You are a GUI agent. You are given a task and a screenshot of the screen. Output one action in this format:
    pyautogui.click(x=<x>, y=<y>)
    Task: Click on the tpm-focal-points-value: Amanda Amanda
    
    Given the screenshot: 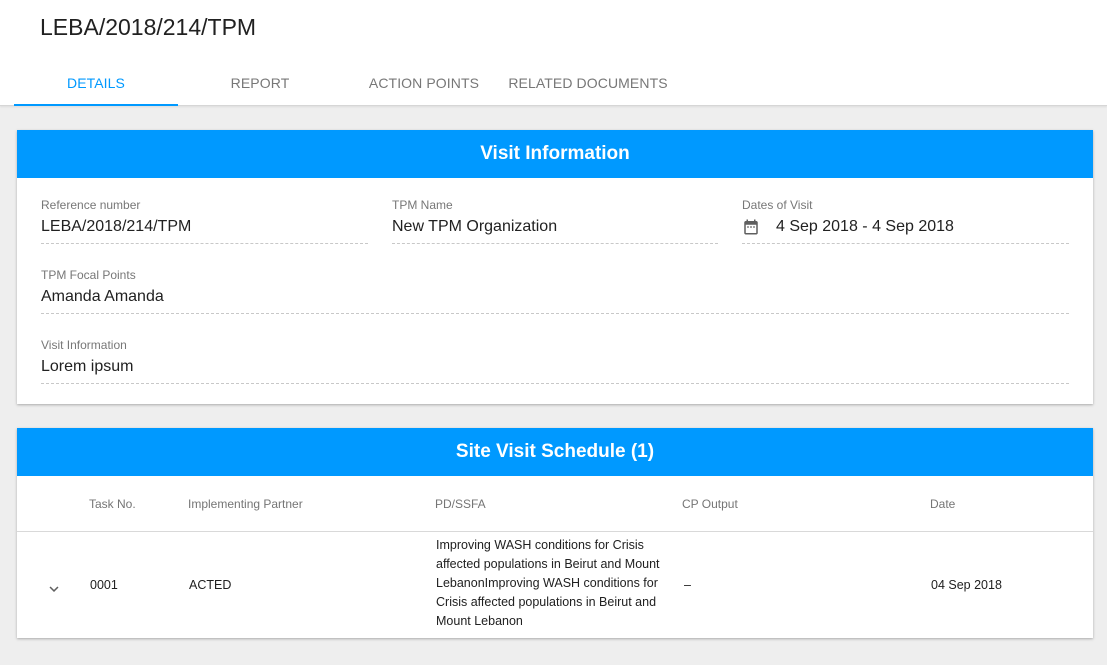 What is the action you would take?
    pyautogui.click(x=555, y=301)
    